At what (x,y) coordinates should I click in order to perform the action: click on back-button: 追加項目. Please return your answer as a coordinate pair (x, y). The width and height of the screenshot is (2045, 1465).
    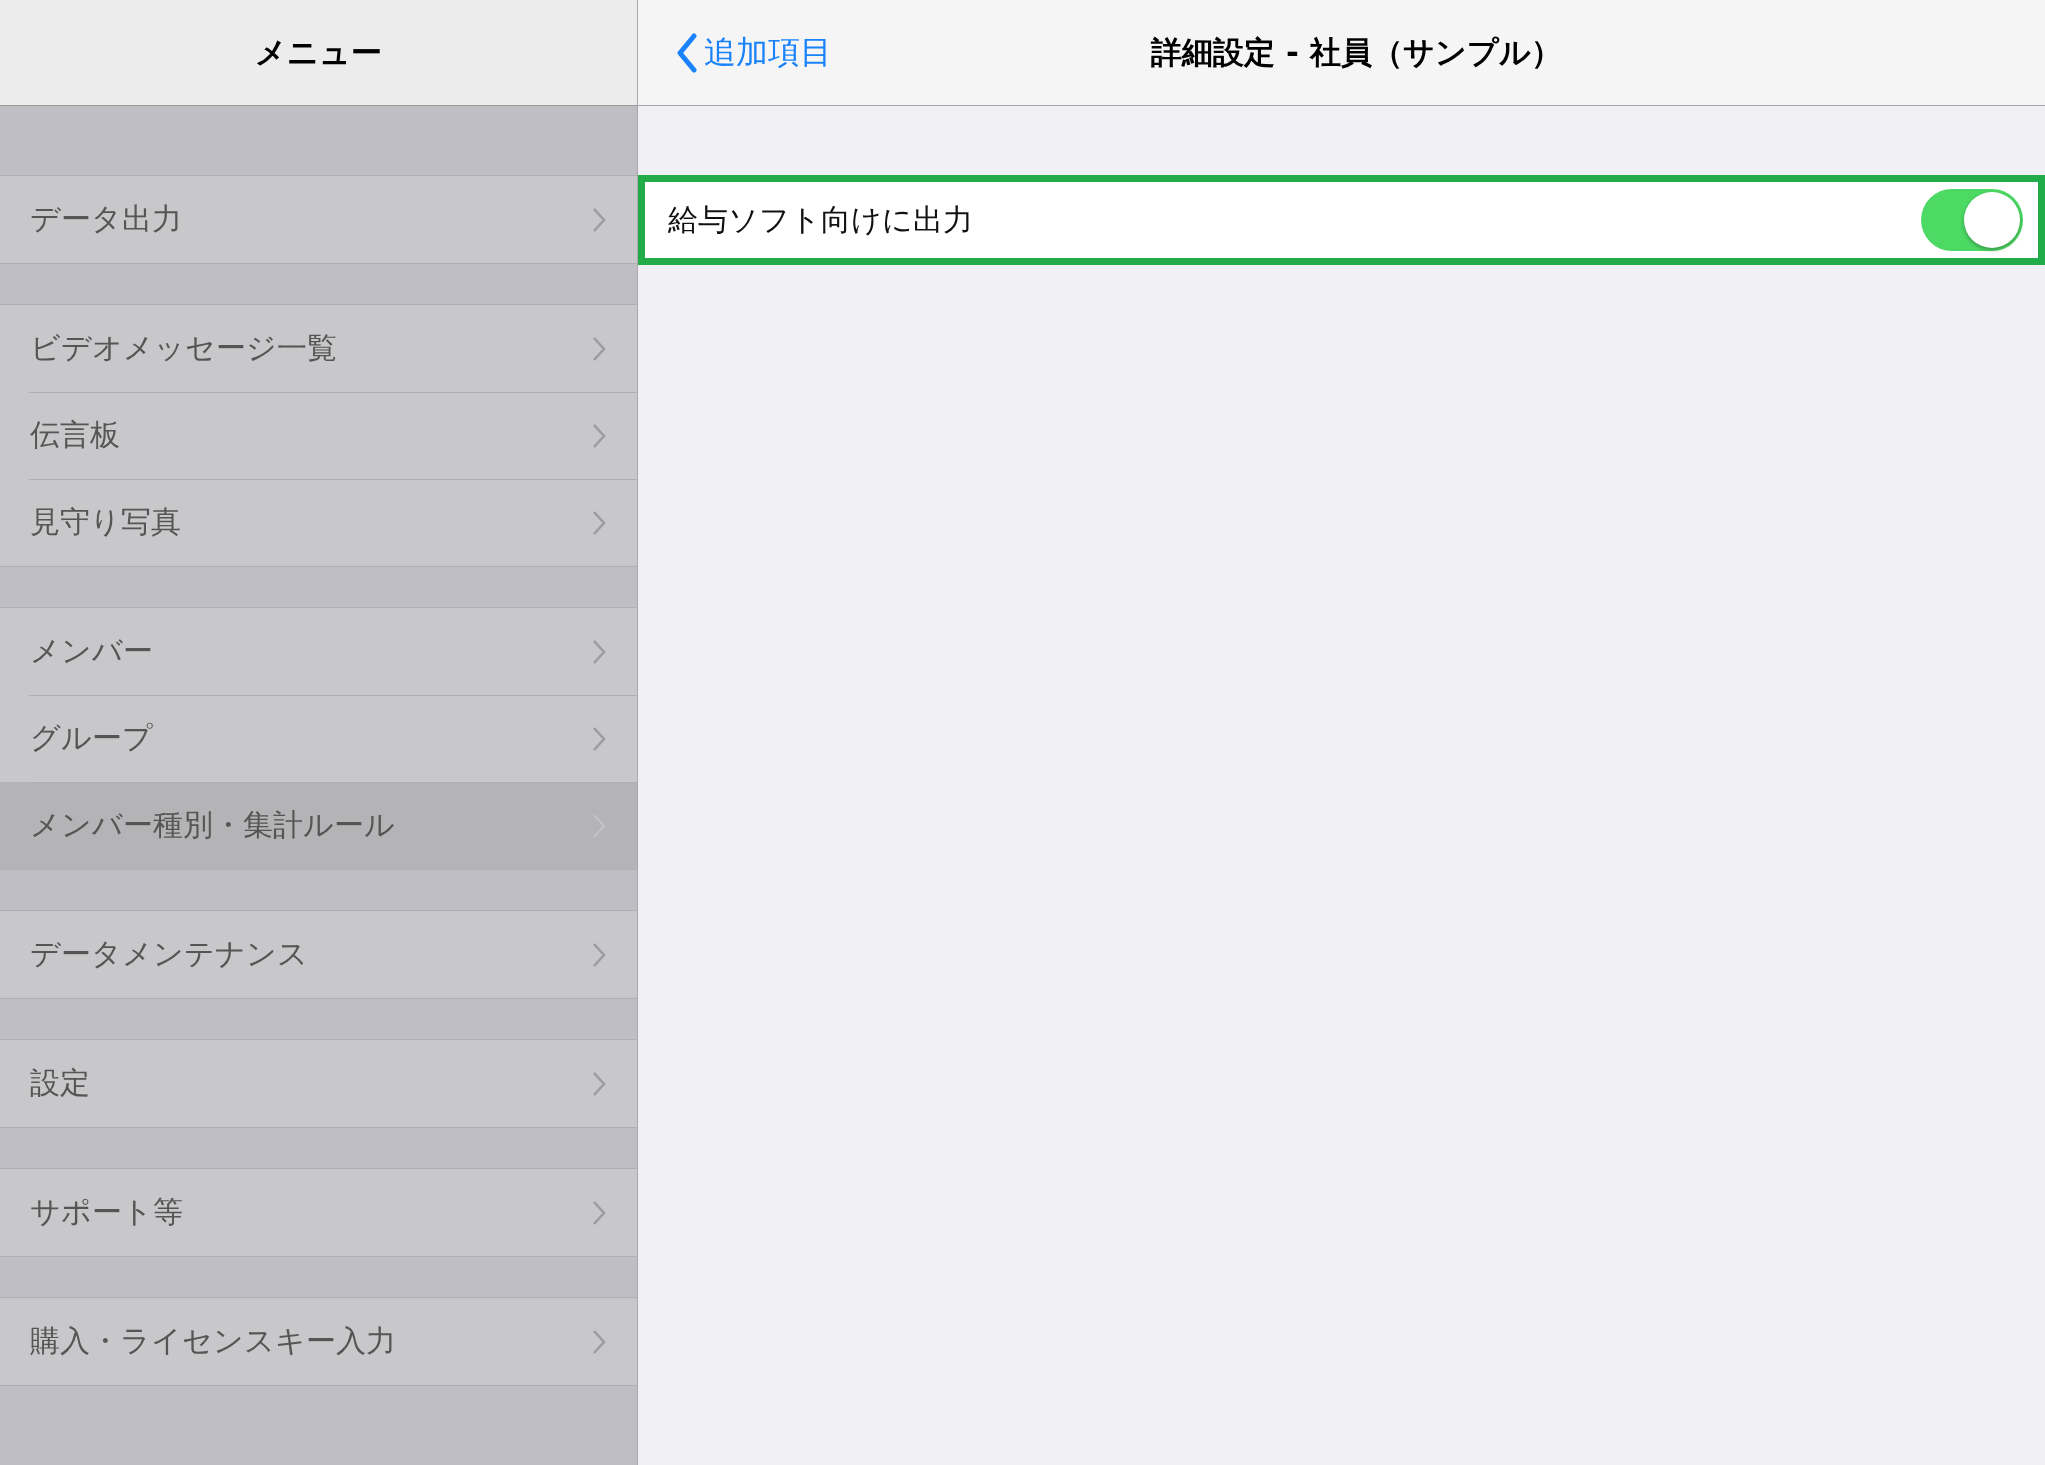
    Looking at the image, I should click on (754, 52).